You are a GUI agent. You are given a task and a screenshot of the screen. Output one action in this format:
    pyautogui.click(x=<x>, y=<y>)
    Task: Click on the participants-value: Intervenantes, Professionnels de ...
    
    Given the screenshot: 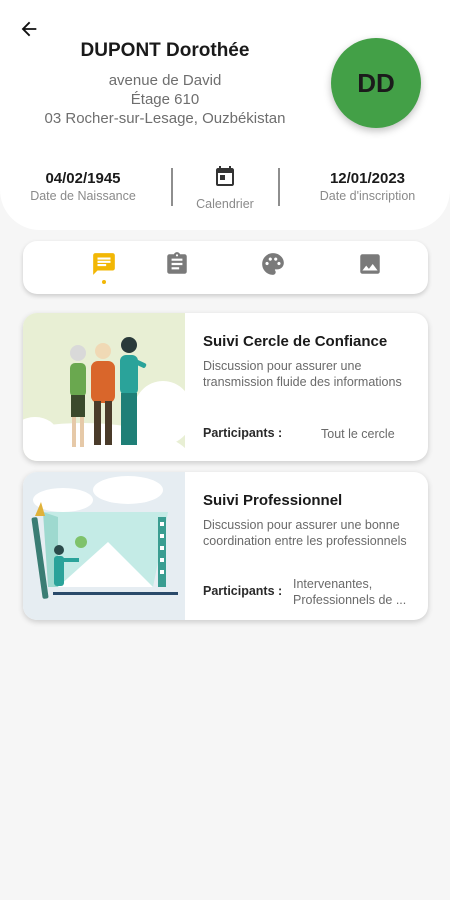 What is the action you would take?
    pyautogui.click(x=350, y=592)
    